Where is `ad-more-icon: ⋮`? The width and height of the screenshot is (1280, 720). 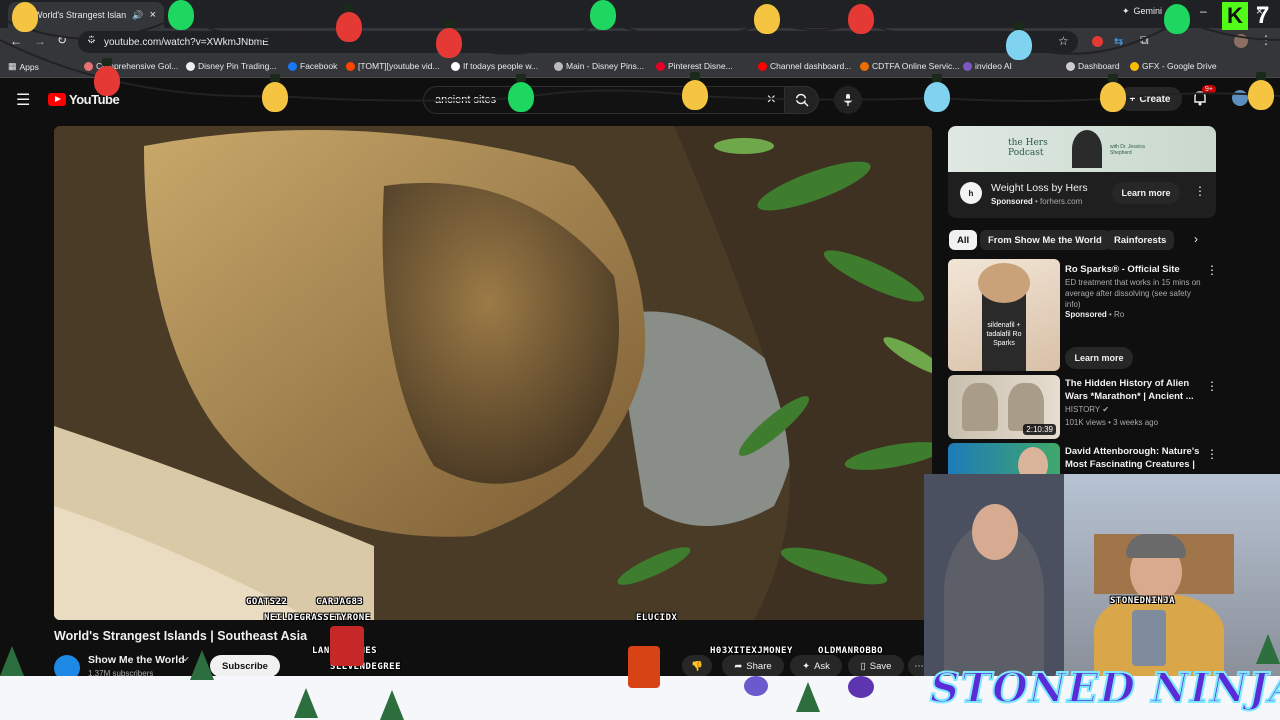 ad-more-icon: ⋮ is located at coordinates (1200, 191).